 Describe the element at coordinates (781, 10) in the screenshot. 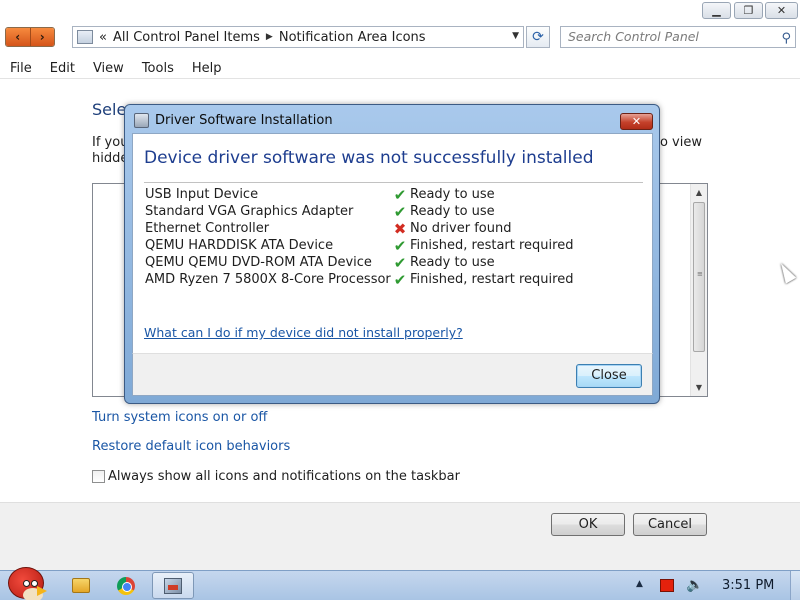

I see `close-window-button: ✕` at that location.